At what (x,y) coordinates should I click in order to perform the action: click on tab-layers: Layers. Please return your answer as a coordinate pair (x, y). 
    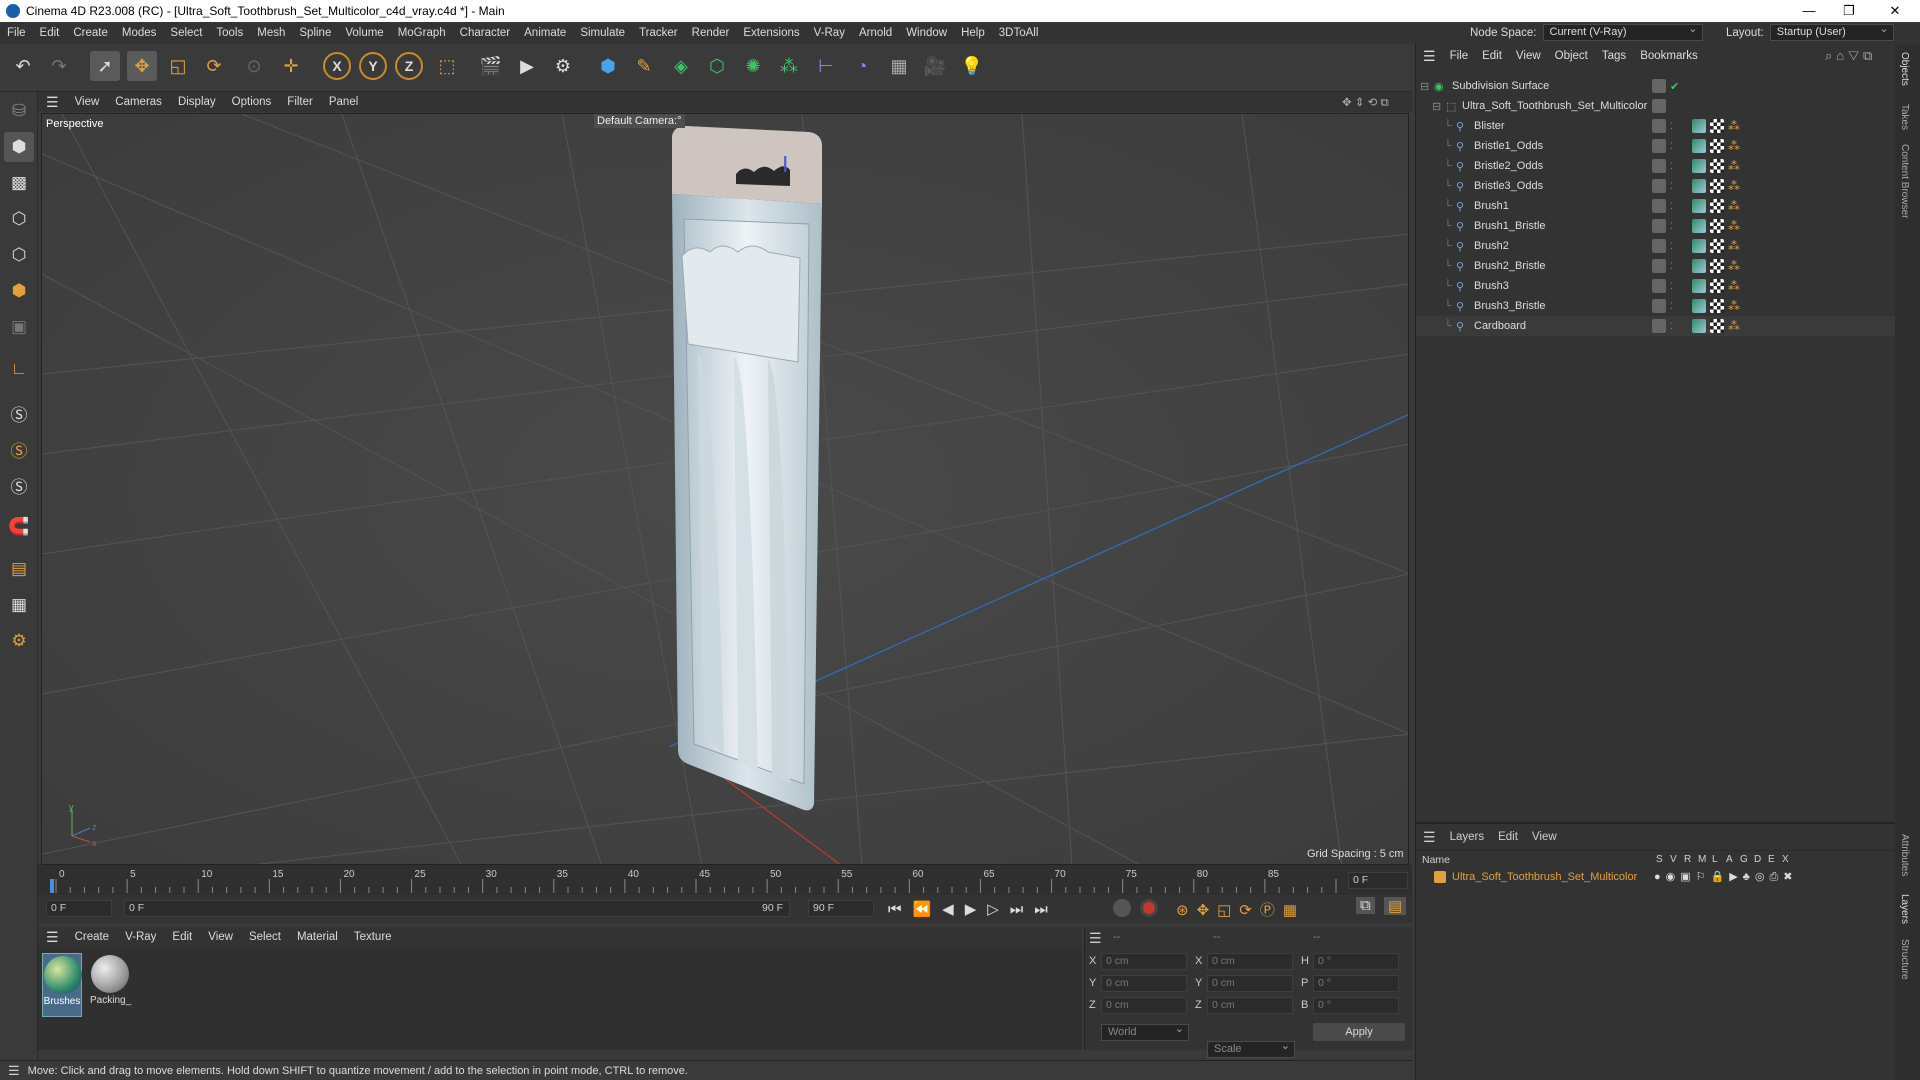
    Looking at the image, I should click on (1904, 909).